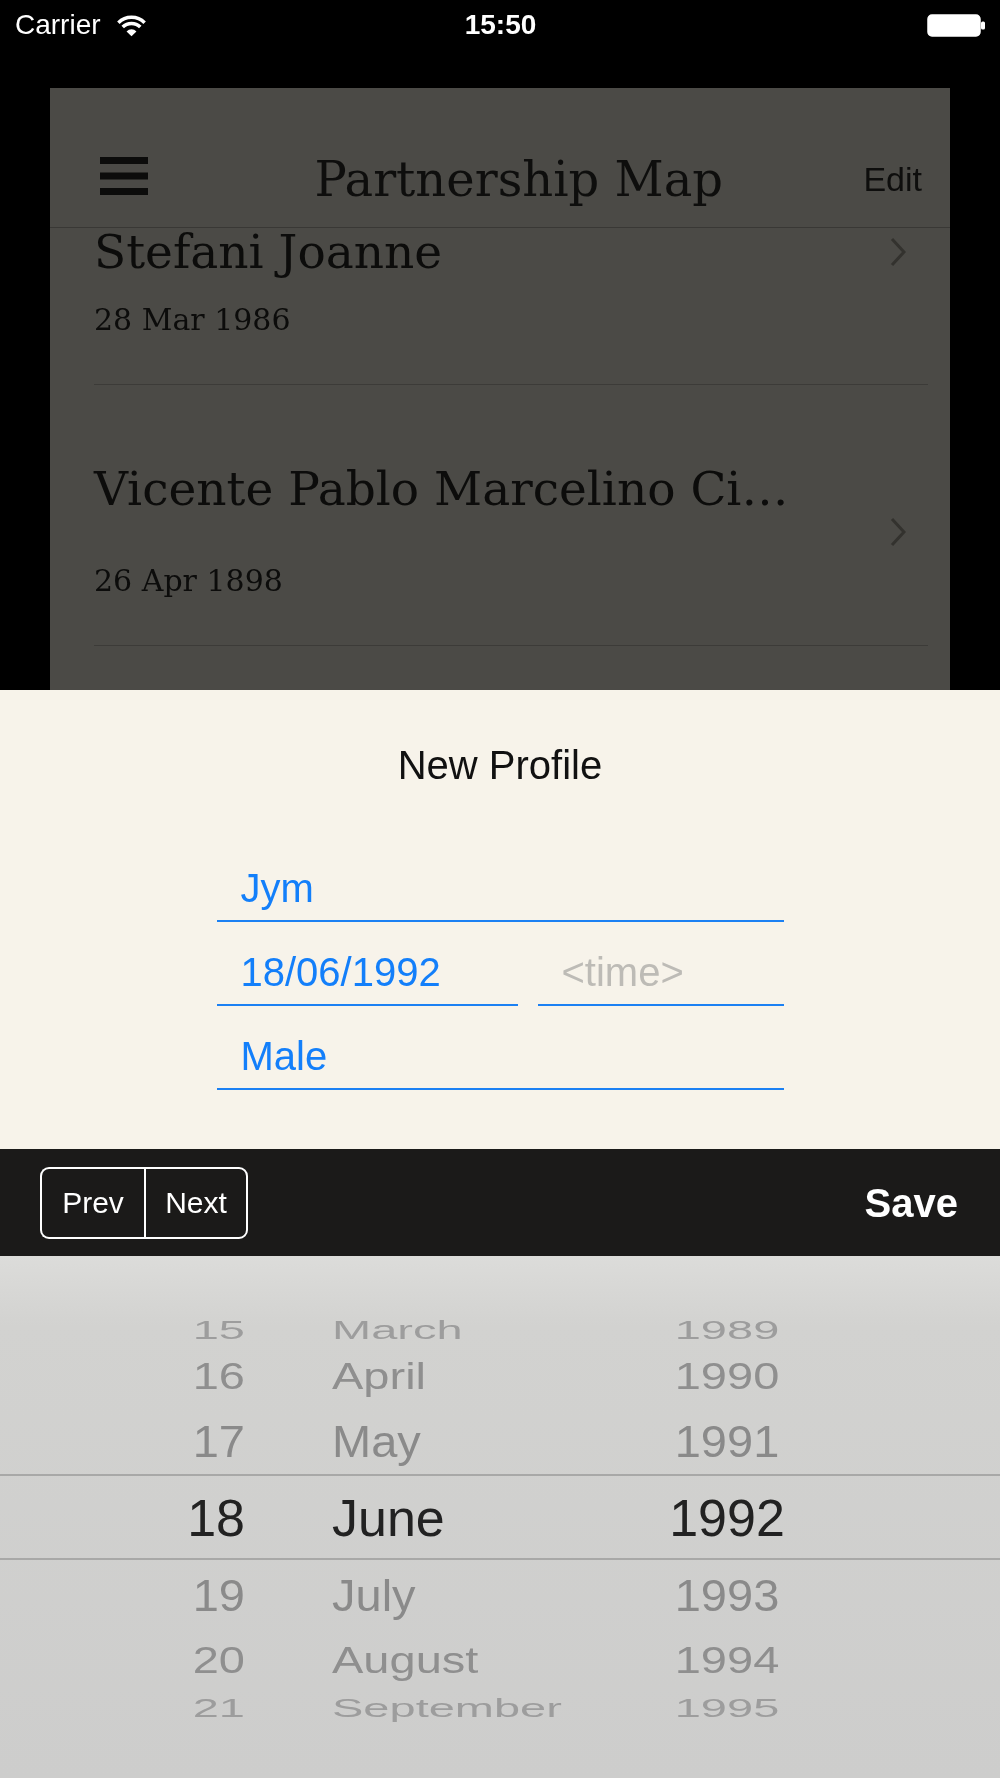 This screenshot has width=1000, height=1778. Describe the element at coordinates (376, 1441) in the screenshot. I see `picker-item: May` at that location.